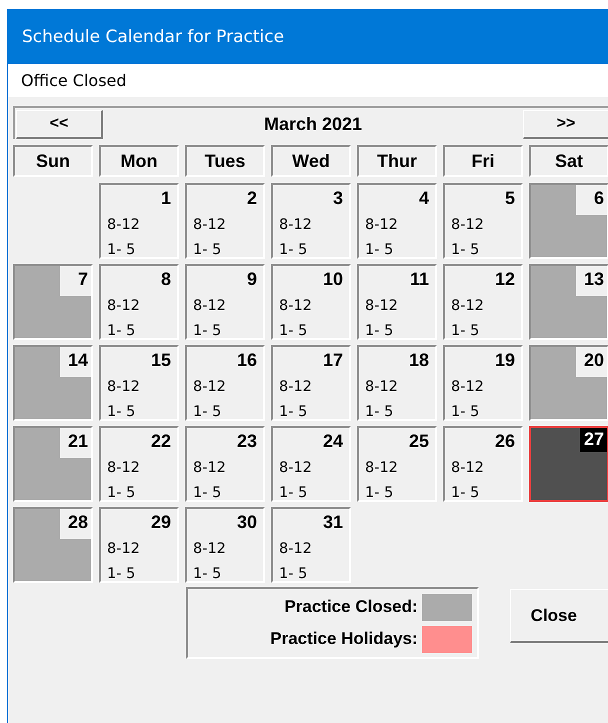 The width and height of the screenshot is (608, 723). I want to click on day-number: 23, so click(247, 441).